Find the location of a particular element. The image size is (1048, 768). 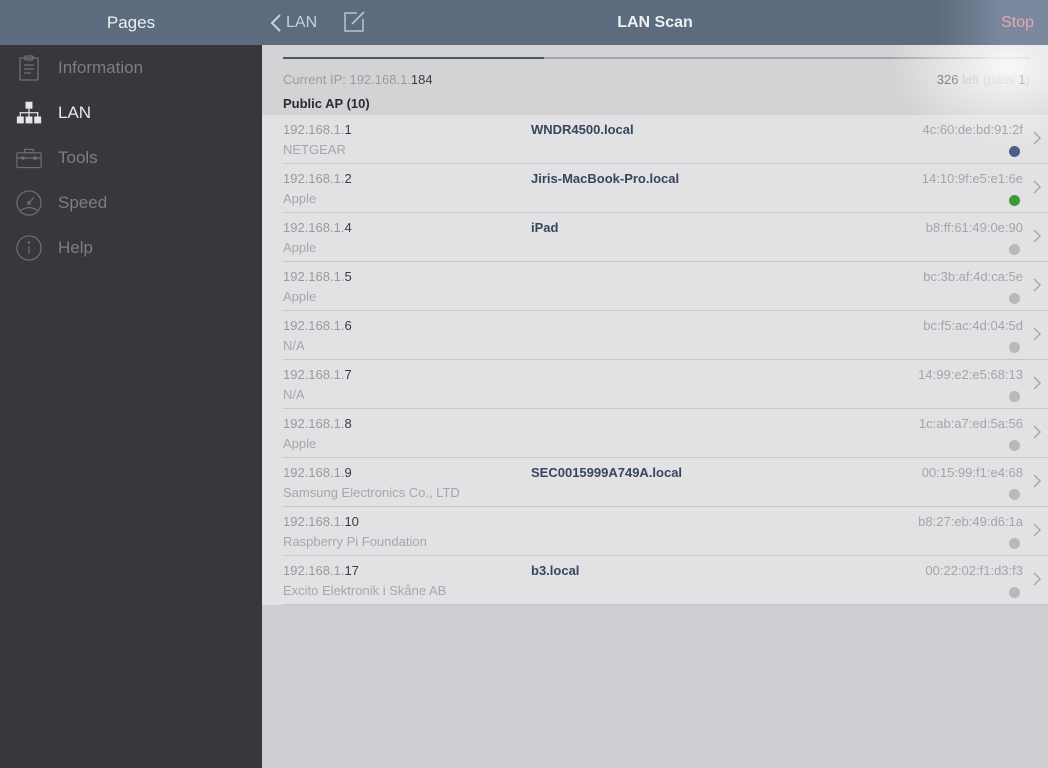

sidebar-item-speed: Speed is located at coordinates (131, 202).